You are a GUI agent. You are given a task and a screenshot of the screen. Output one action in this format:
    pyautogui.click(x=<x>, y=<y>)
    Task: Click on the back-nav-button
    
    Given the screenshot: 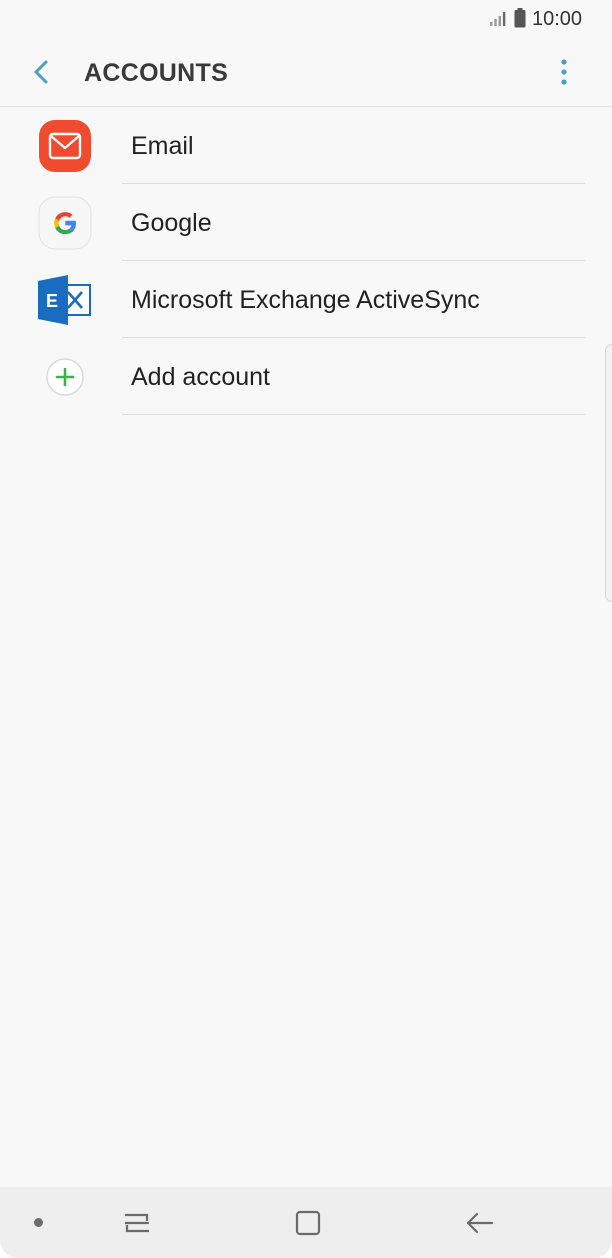 What is the action you would take?
    pyautogui.click(x=480, y=1223)
    